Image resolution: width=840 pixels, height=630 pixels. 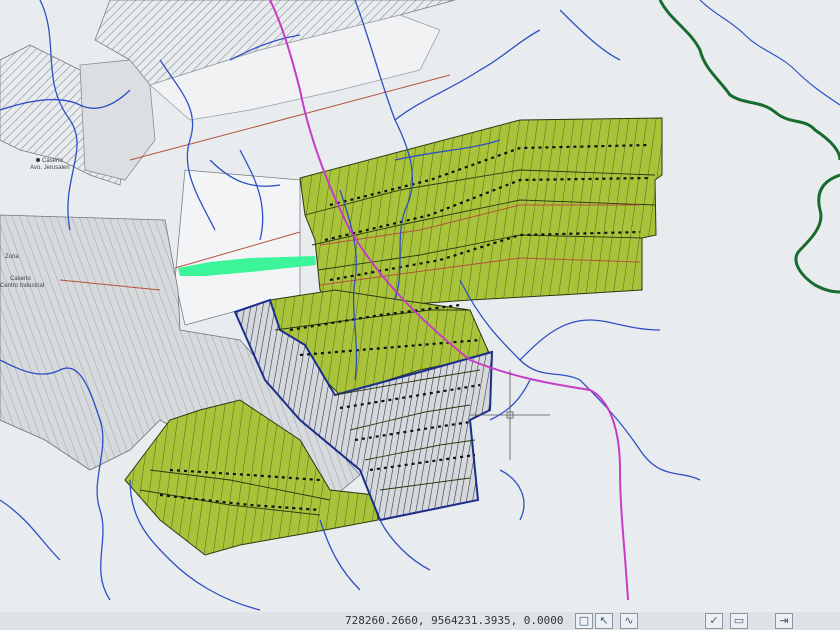 What do you see at coordinates (454, 620) in the screenshot?
I see `coordinate-readout: 728260.2660, 9564231.3935, 0.0000` at bounding box center [454, 620].